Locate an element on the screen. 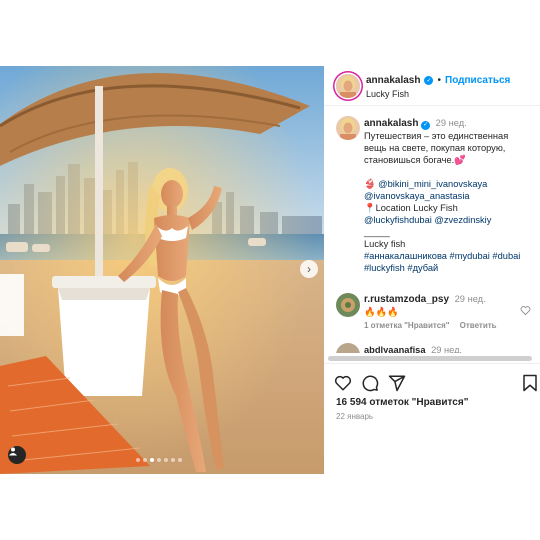 This screenshot has height=540, width=540. author-line: annakalash ✓ • Подписаться is located at coordinates (438, 80).